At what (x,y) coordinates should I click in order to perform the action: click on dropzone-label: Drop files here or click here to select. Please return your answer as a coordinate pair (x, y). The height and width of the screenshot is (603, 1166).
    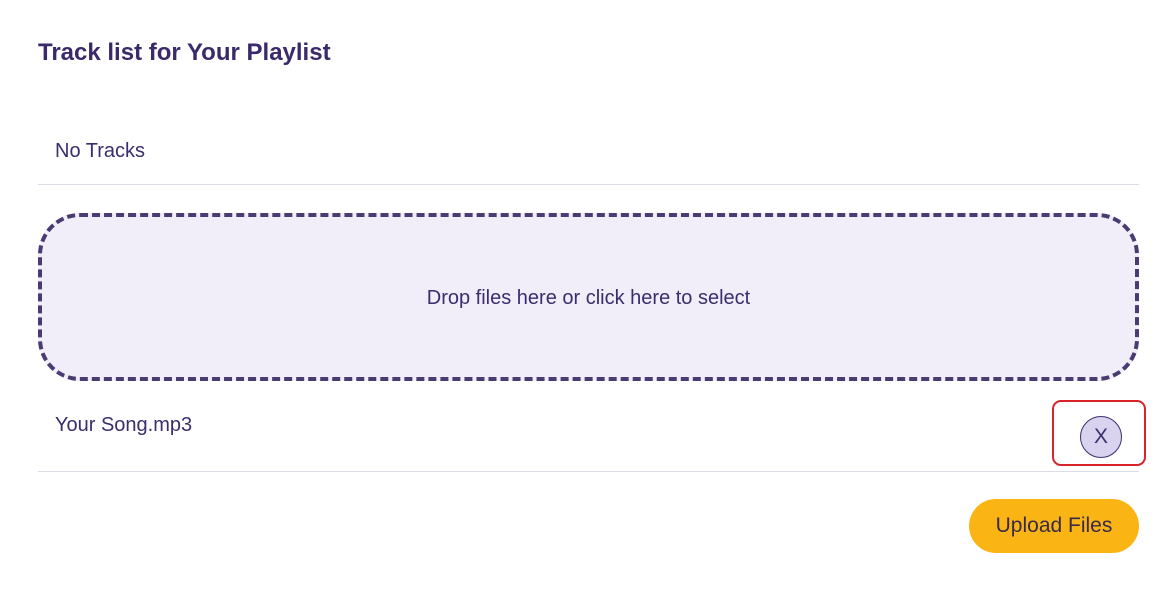
    Looking at the image, I should click on (588, 297).